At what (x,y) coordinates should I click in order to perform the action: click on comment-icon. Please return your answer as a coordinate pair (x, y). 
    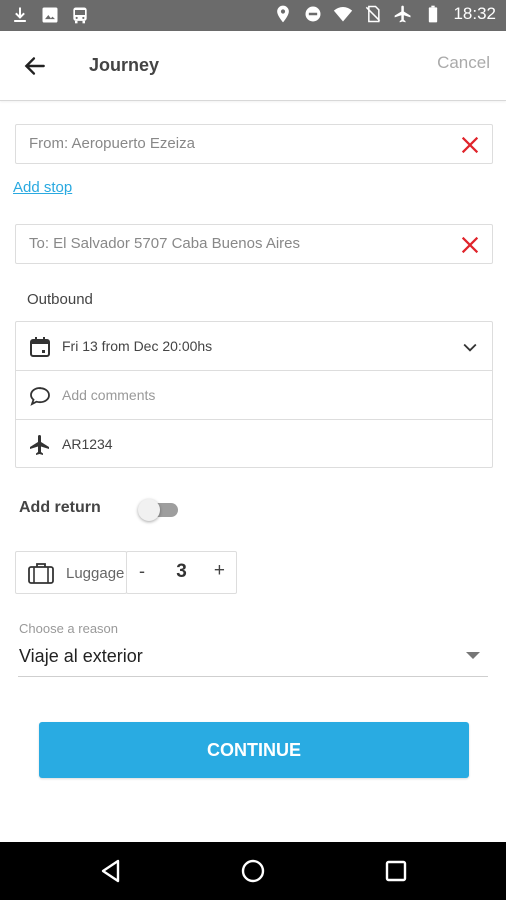
    Looking at the image, I should click on (40, 396).